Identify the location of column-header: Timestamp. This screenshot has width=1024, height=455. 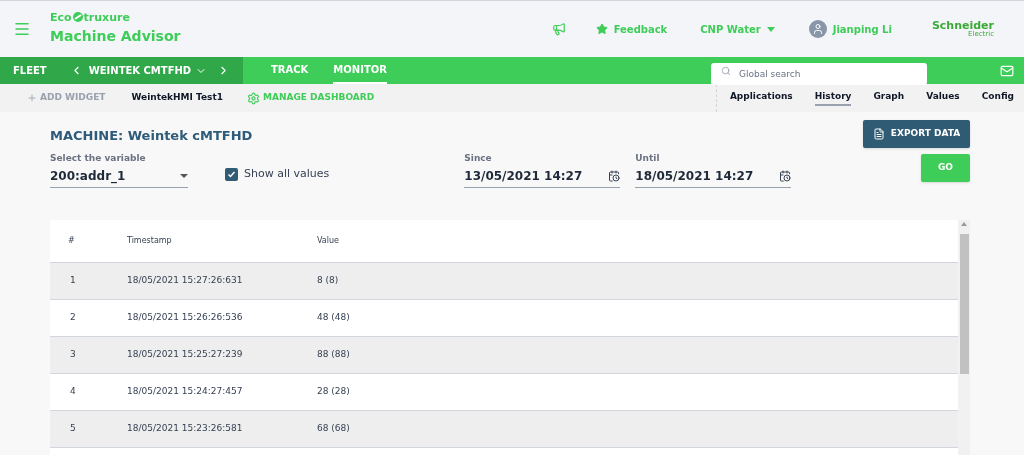
(150, 240).